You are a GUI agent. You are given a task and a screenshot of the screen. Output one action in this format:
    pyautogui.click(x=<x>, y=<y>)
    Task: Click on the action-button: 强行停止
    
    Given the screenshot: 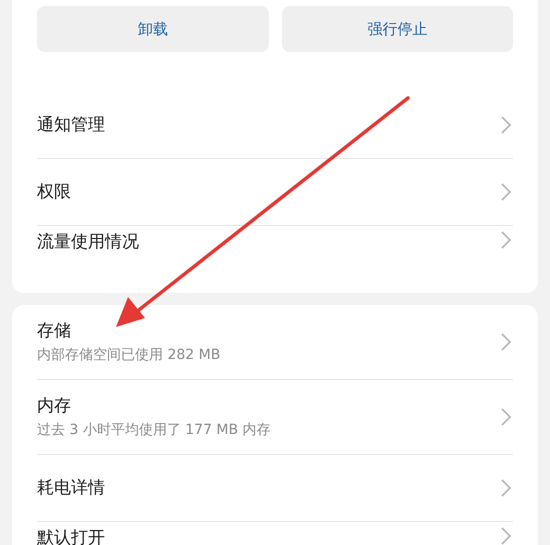 What is the action you would take?
    pyautogui.click(x=397, y=29)
    